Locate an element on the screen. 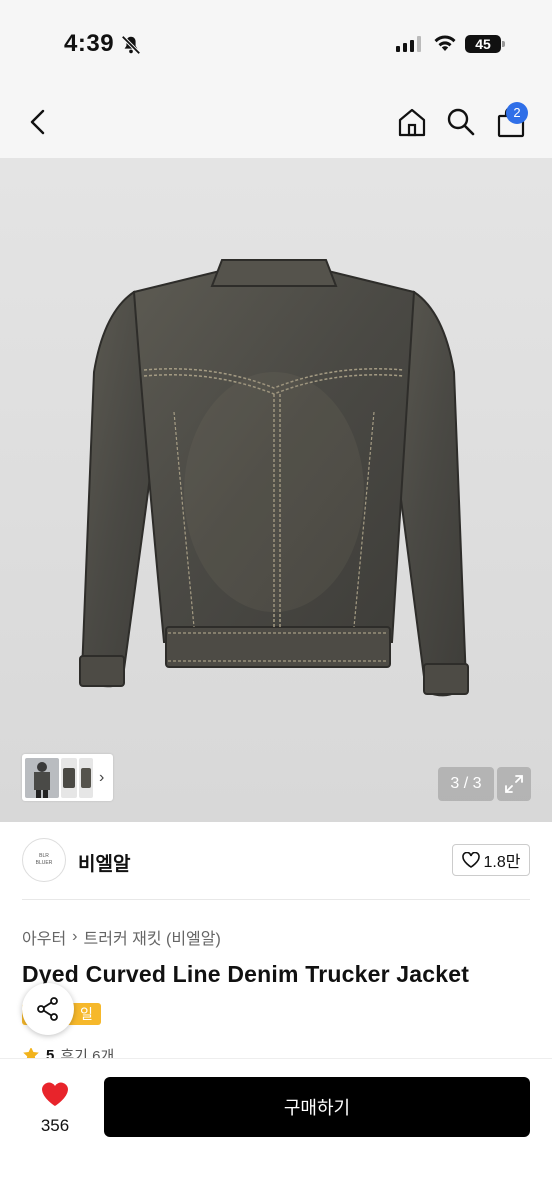 The width and height of the screenshot is (552, 1200). battery-indicator: 45 is located at coordinates (483, 44).